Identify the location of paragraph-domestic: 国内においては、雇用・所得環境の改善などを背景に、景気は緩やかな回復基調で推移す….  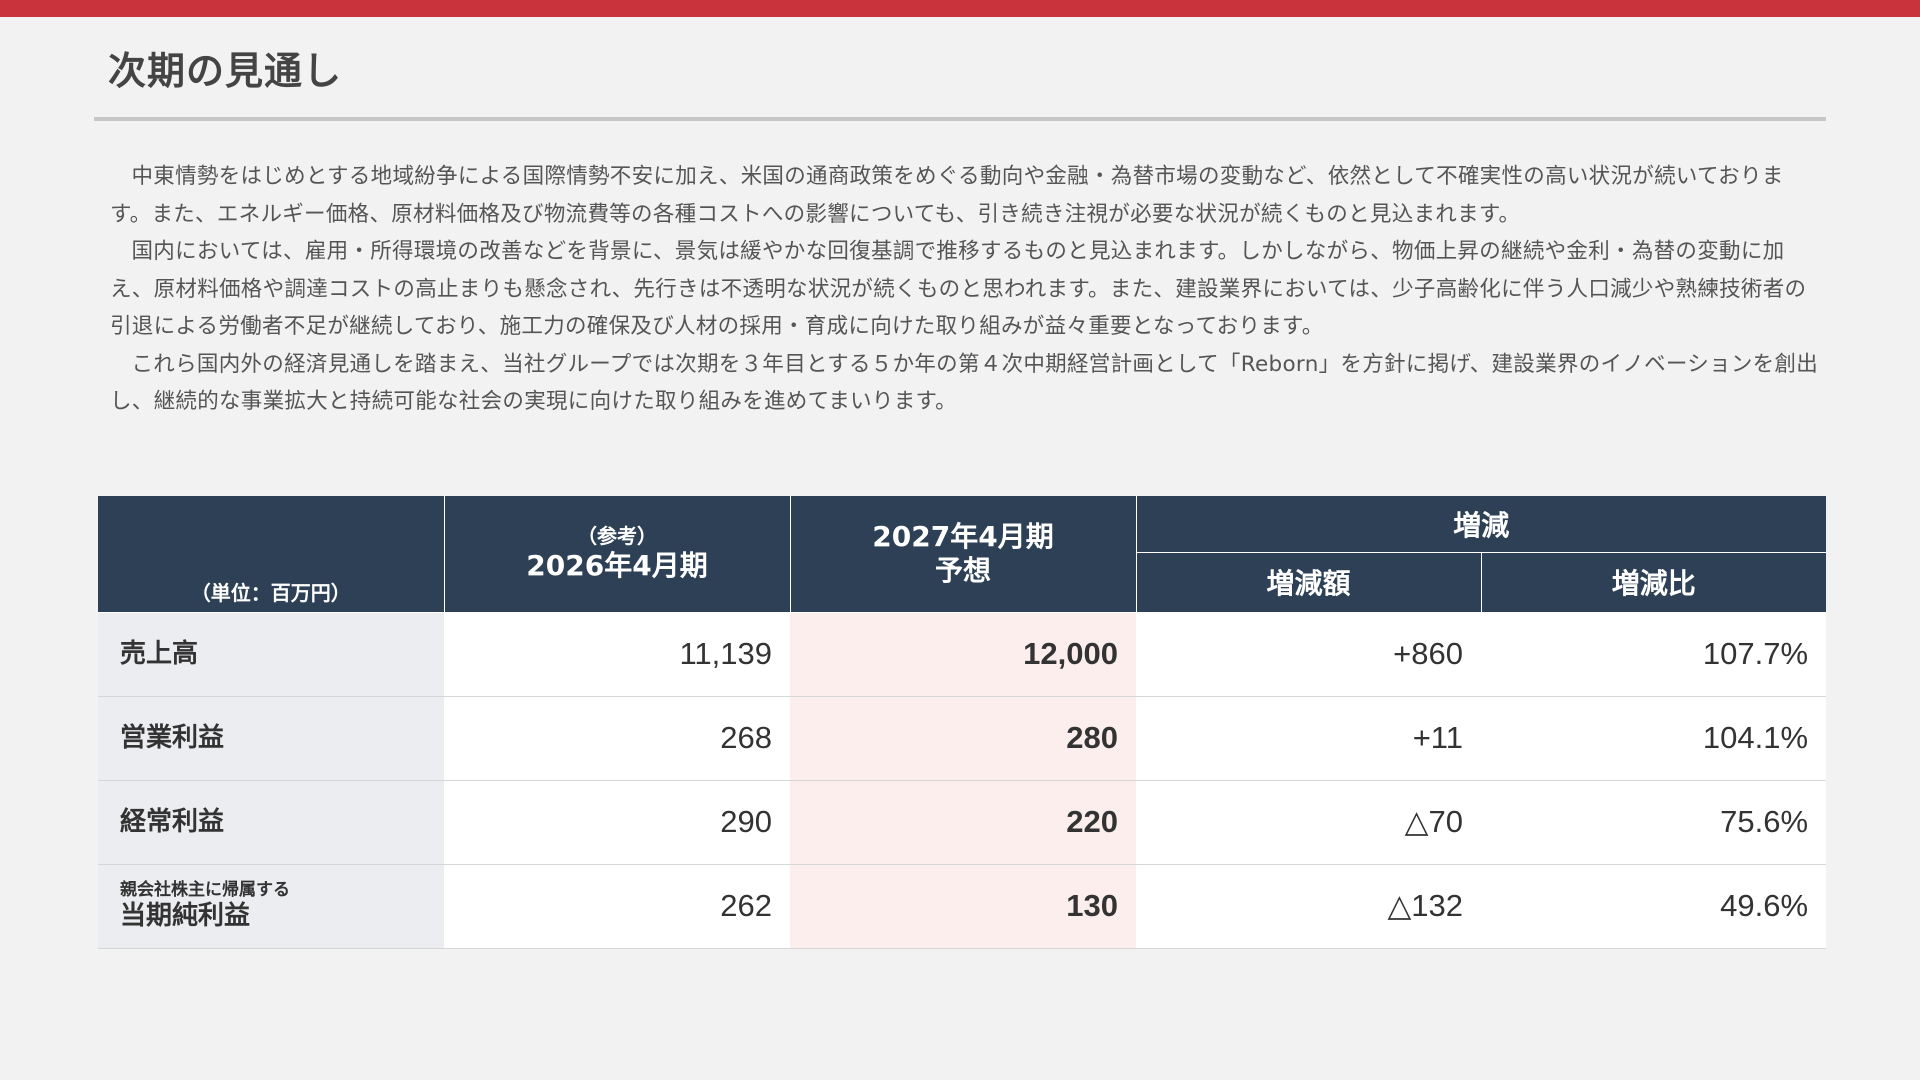
(958, 289).